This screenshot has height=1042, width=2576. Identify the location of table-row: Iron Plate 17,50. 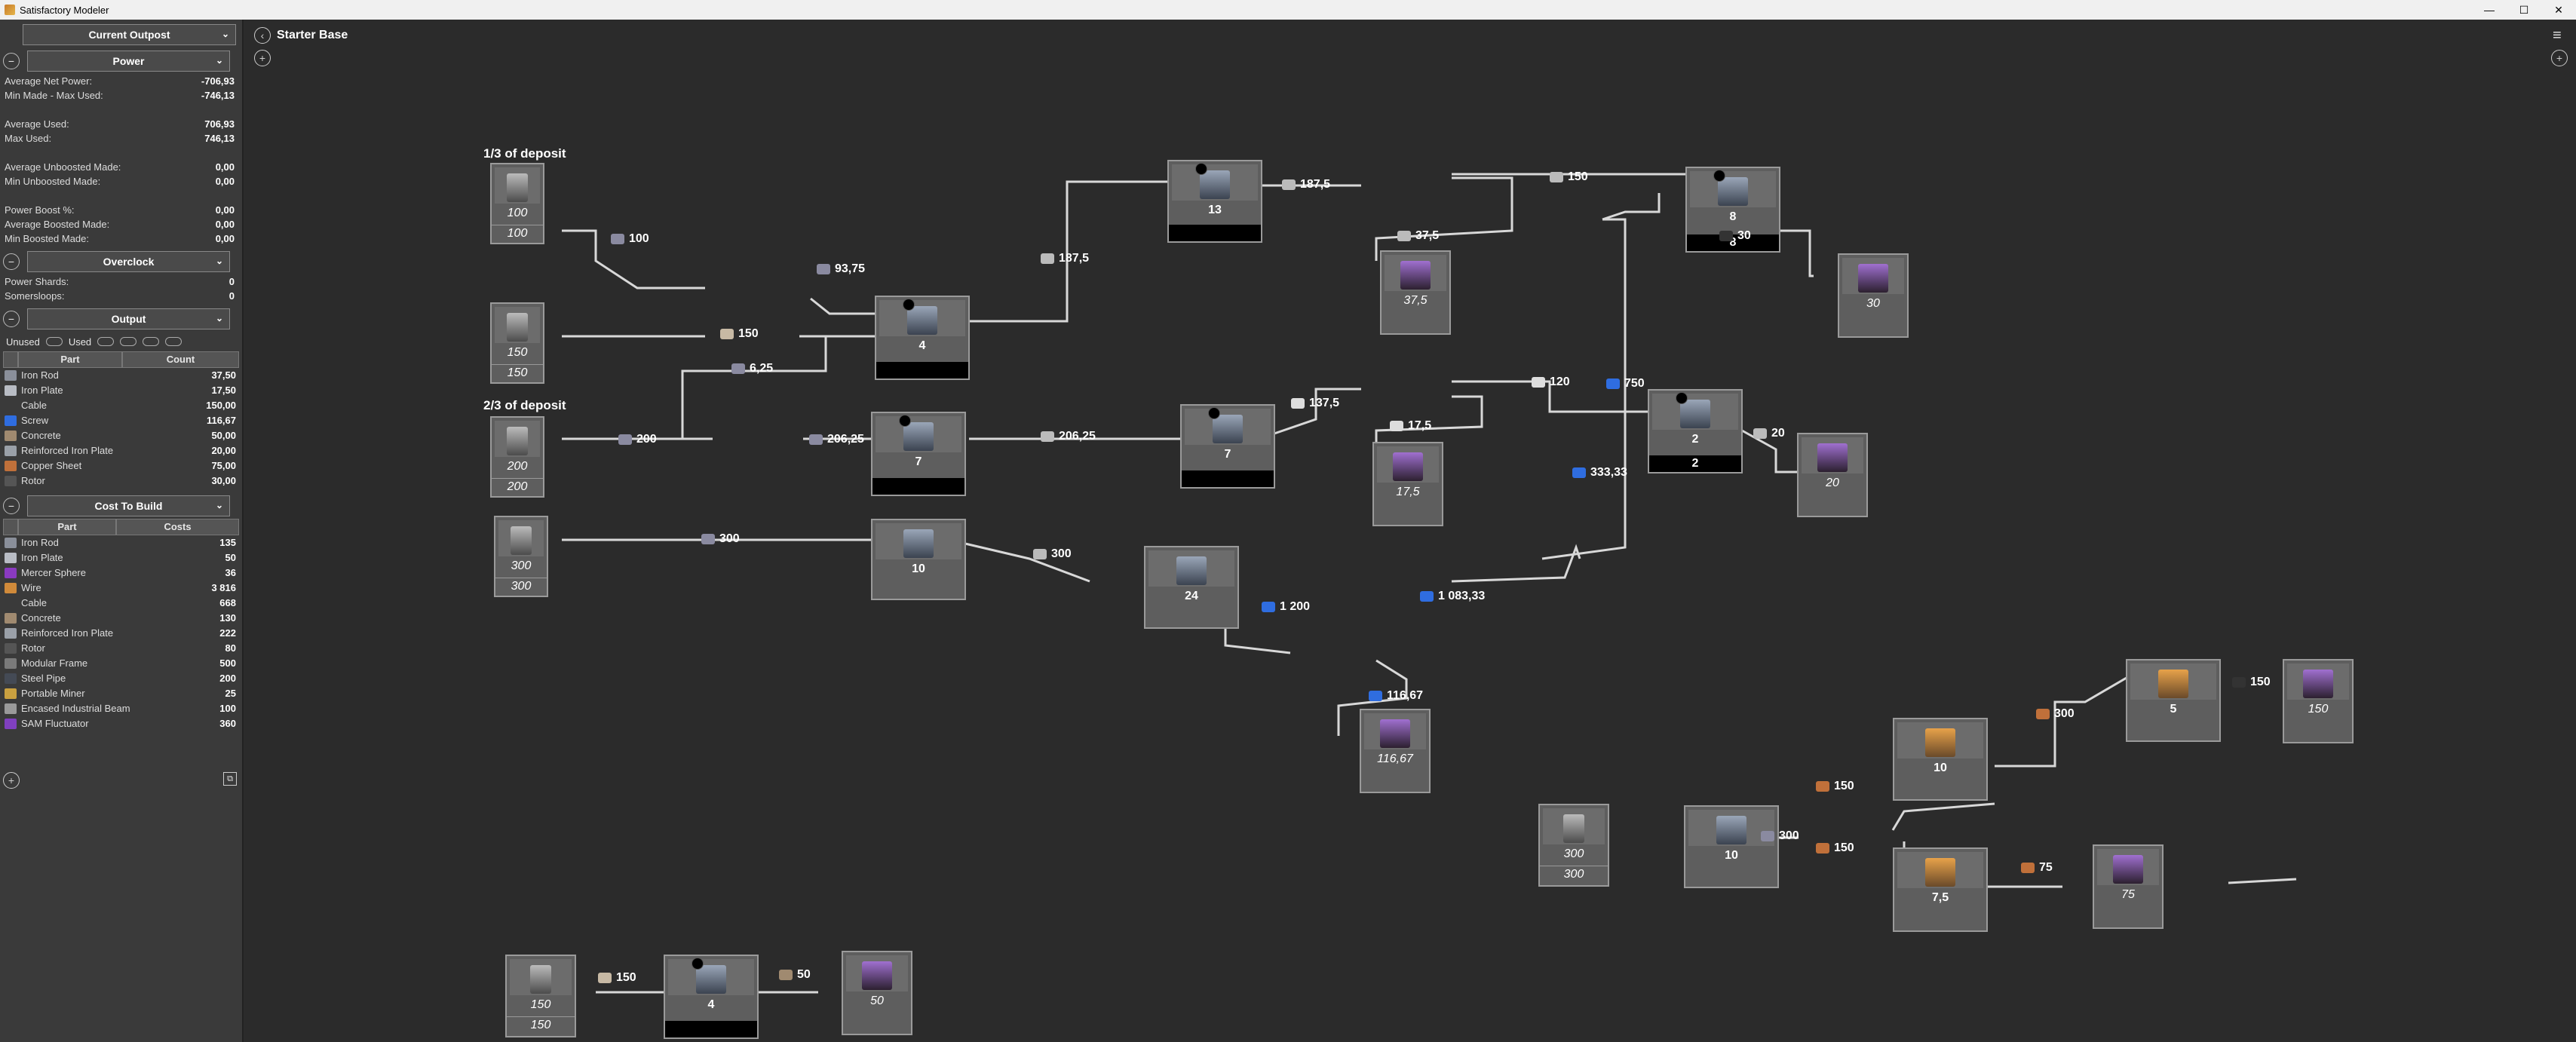
(121, 390).